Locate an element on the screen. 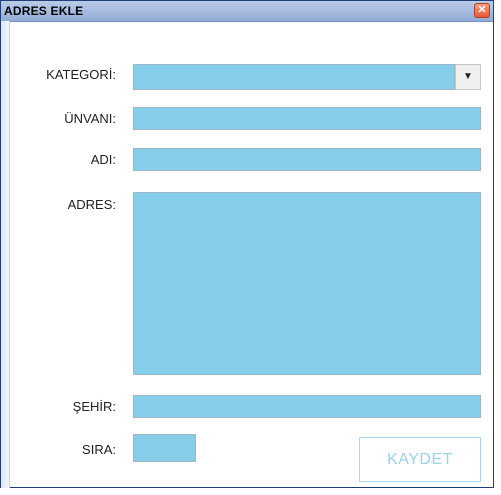 Image resolution: width=501 pixels, height=495 pixels. close-icon: ✕ is located at coordinates (482, 10).